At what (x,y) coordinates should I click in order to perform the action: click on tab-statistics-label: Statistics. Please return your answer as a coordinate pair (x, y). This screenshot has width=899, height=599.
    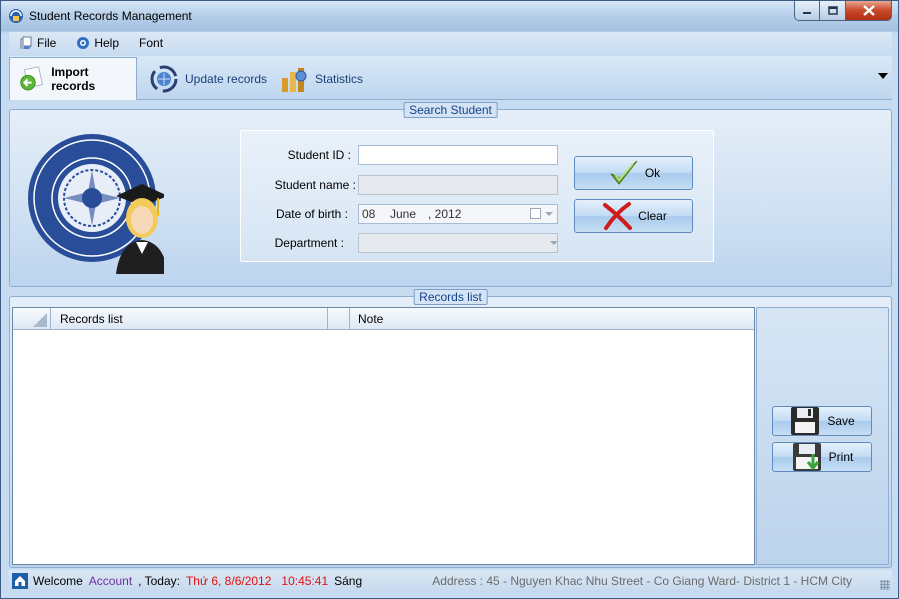
    Looking at the image, I should click on (339, 79).